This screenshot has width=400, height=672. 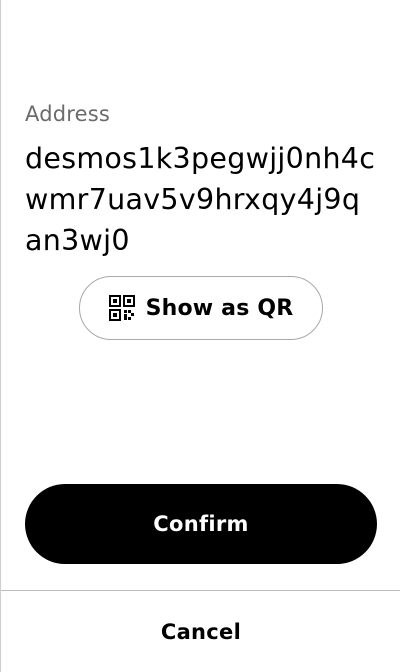 I want to click on show-as-qr-label: Show as QR, so click(x=219, y=308).